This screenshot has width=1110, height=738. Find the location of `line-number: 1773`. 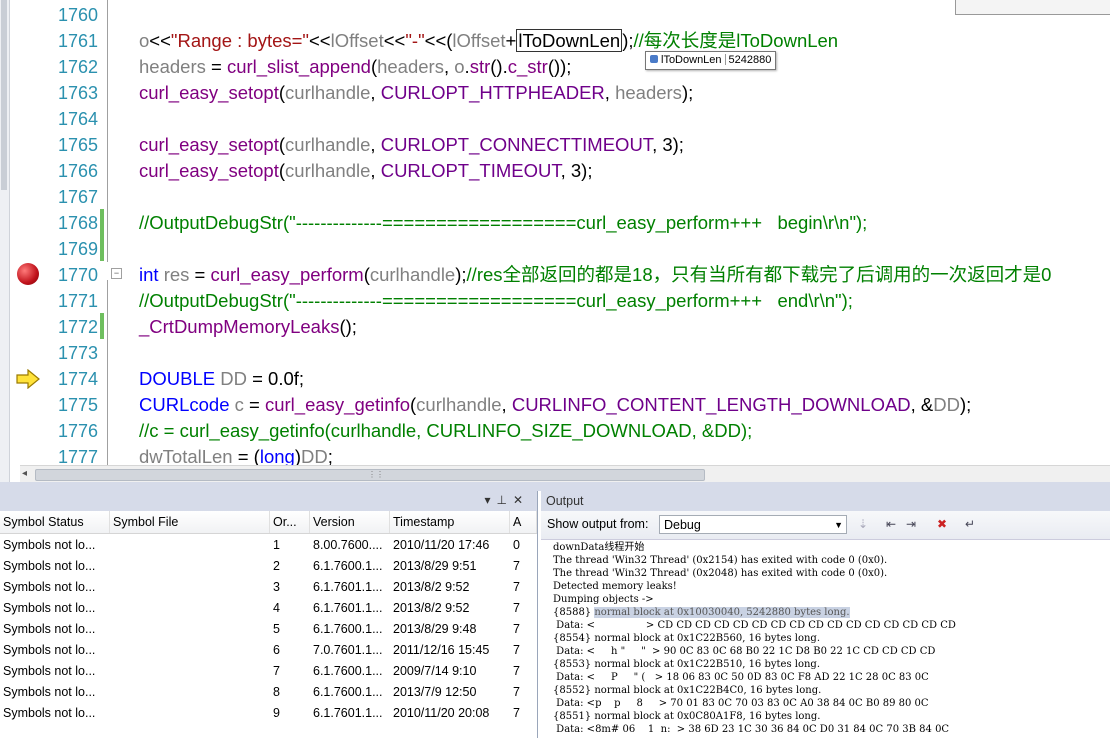

line-number: 1773 is located at coordinates (77, 353).